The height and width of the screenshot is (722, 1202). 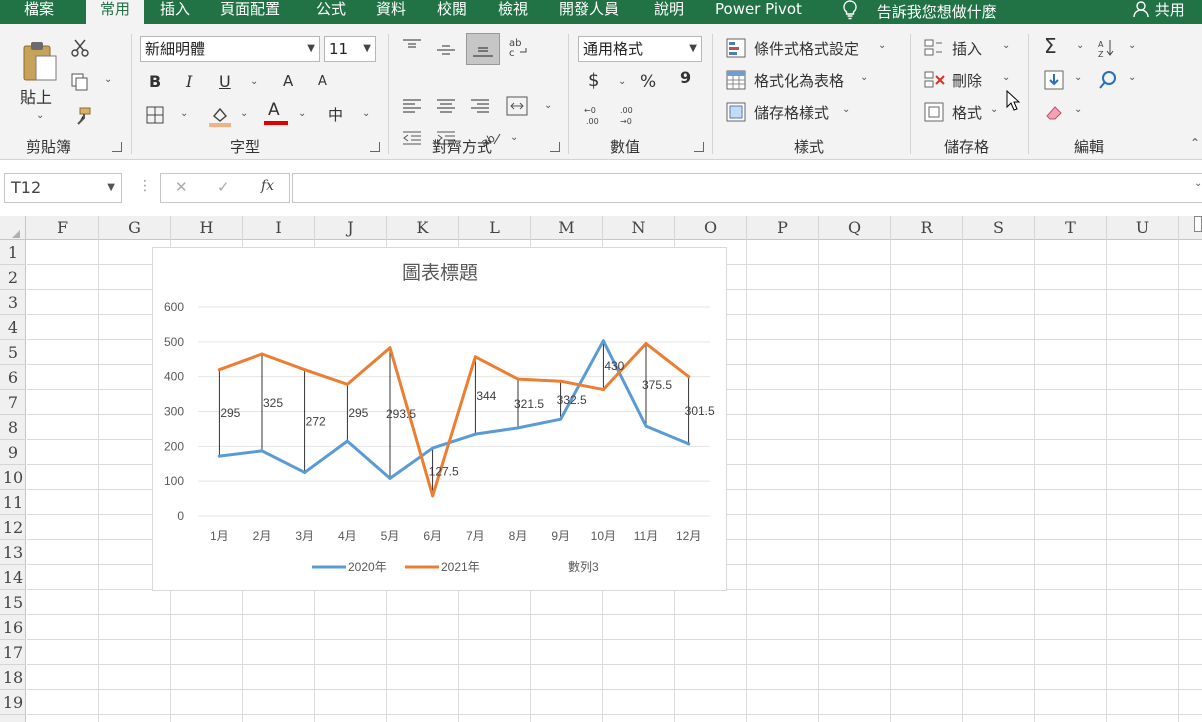 What do you see at coordinates (452, 12) in the screenshot?
I see `tab-review: 校閱` at bounding box center [452, 12].